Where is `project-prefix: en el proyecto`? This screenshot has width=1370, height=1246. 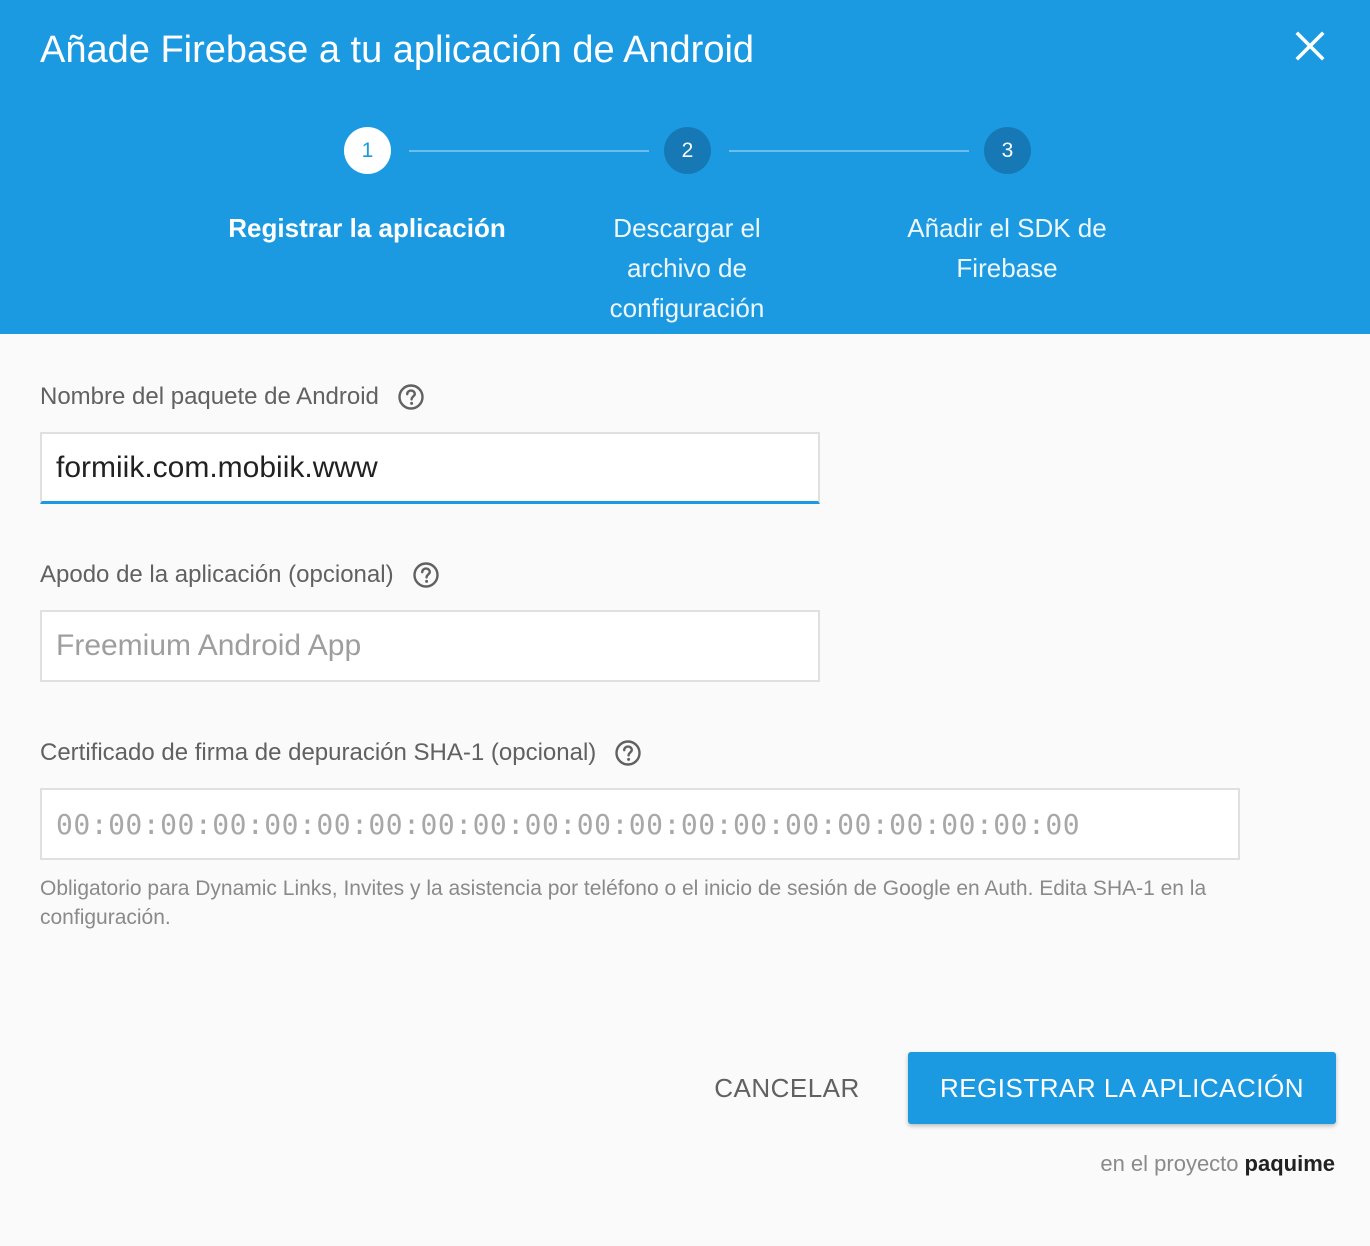
project-prefix: en el proyecto is located at coordinates (1169, 1163).